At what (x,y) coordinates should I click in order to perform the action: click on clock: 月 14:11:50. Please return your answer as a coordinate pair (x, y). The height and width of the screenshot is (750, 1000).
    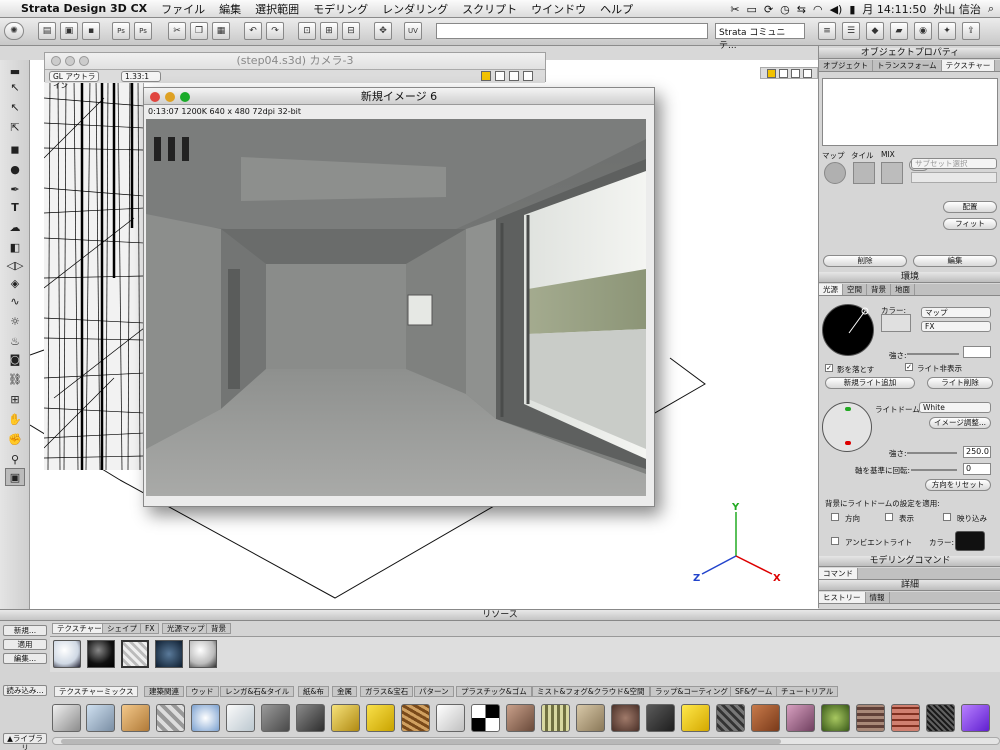
    Looking at the image, I should click on (894, 9).